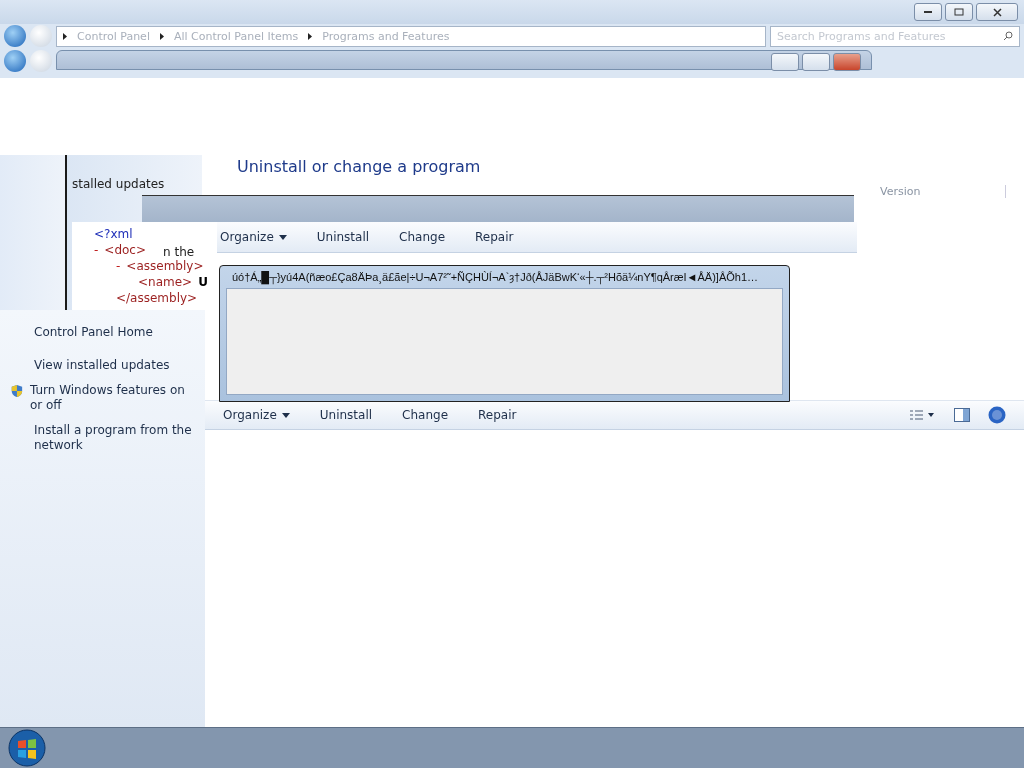  What do you see at coordinates (118, 184) in the screenshot?
I see `sidebar-link: stalled updates` at bounding box center [118, 184].